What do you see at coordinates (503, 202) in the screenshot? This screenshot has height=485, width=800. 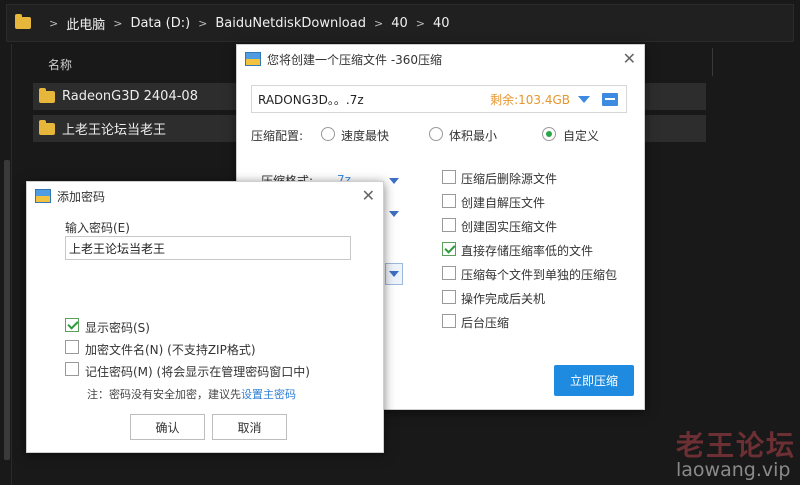 I see `self-extract-label: 创建自解压文件` at bounding box center [503, 202].